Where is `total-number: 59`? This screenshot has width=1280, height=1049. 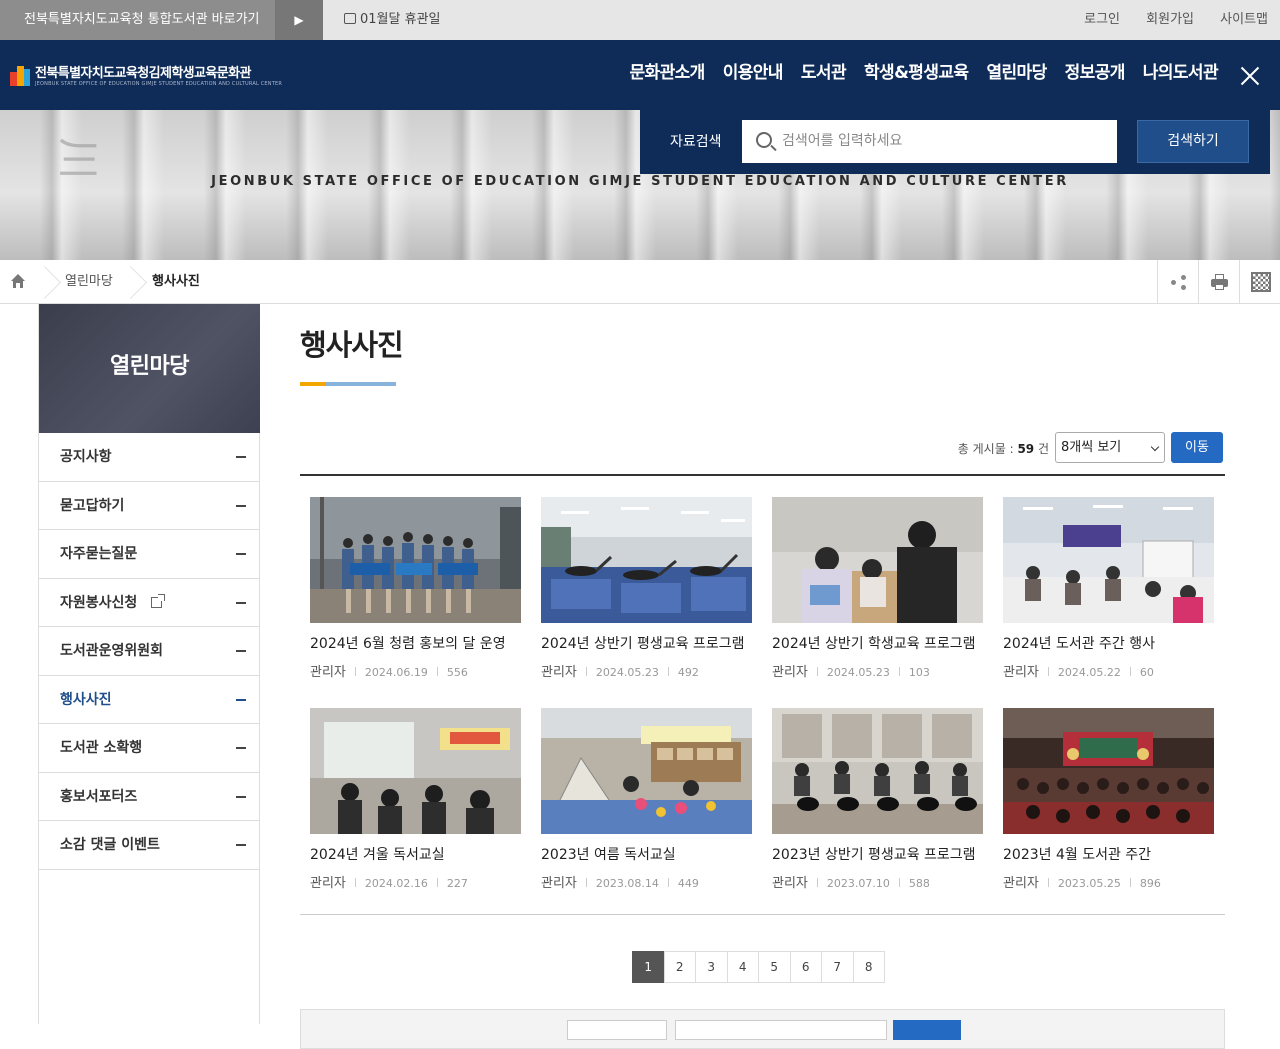 total-number: 59 is located at coordinates (1026, 449).